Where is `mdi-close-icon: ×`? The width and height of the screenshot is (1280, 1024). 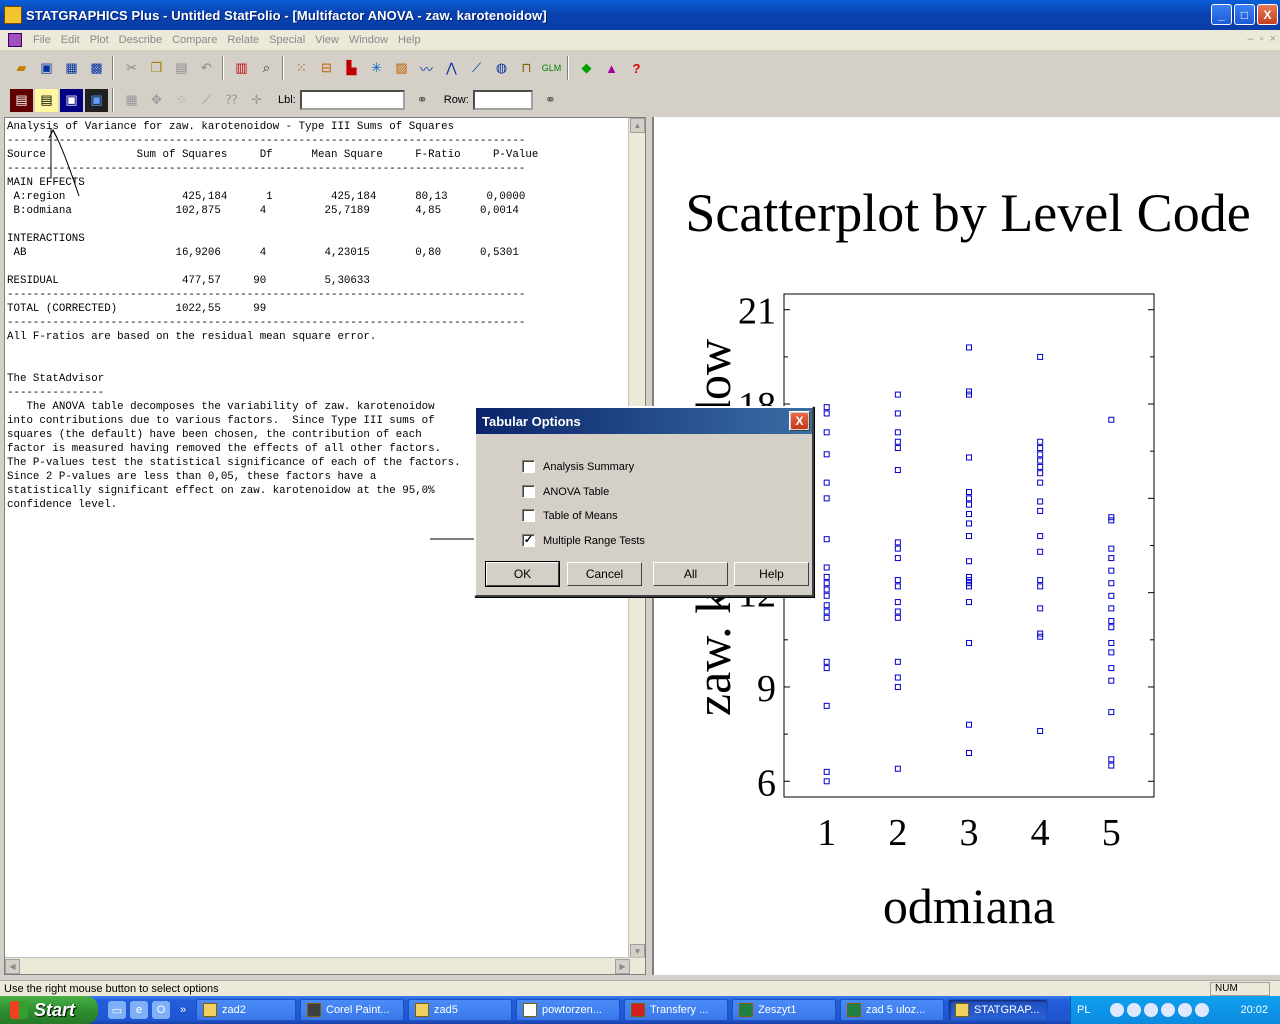
mdi-close-icon: × is located at coordinates (1273, 39).